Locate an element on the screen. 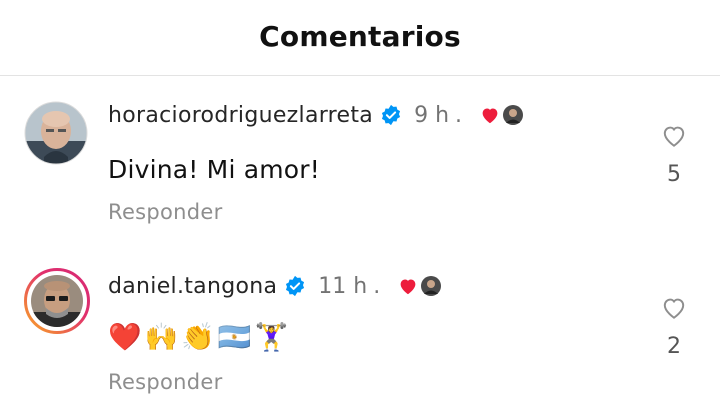 This screenshot has width=720, height=405. argentina-flag-emoji: 🇦🇷 is located at coordinates (234, 337).